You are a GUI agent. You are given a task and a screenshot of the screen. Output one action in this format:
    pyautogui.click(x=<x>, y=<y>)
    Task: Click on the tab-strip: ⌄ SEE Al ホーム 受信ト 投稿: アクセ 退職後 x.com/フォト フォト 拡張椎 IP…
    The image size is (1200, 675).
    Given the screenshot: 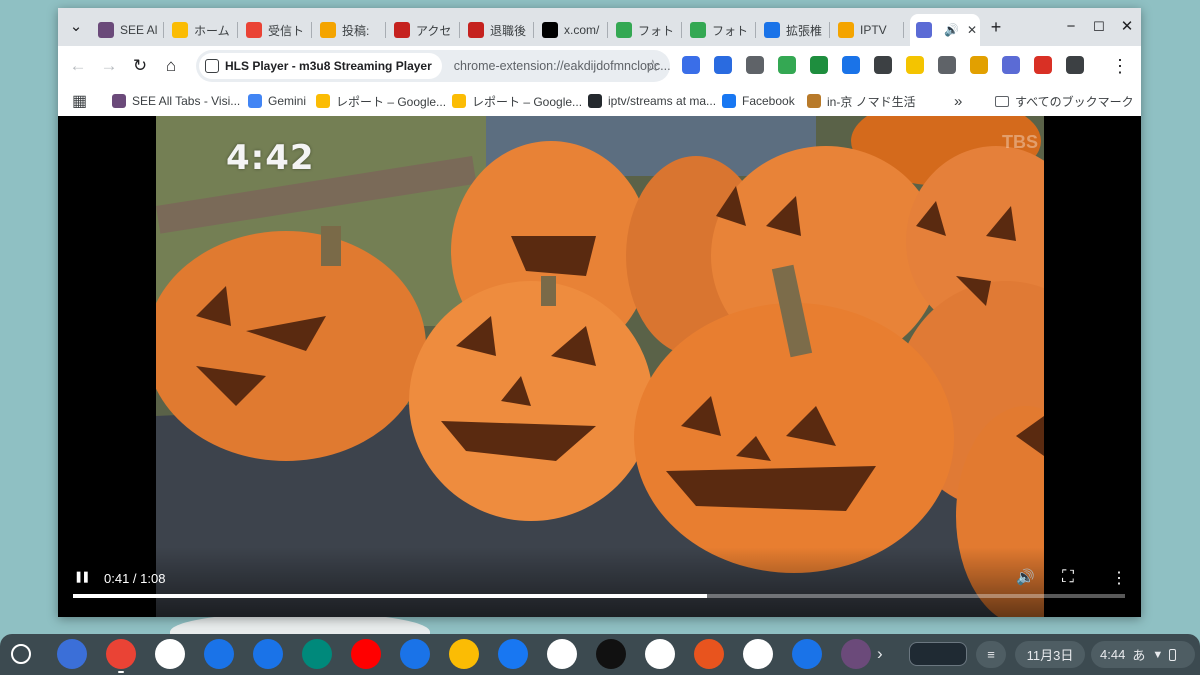 What is the action you would take?
    pyautogui.click(x=599, y=27)
    